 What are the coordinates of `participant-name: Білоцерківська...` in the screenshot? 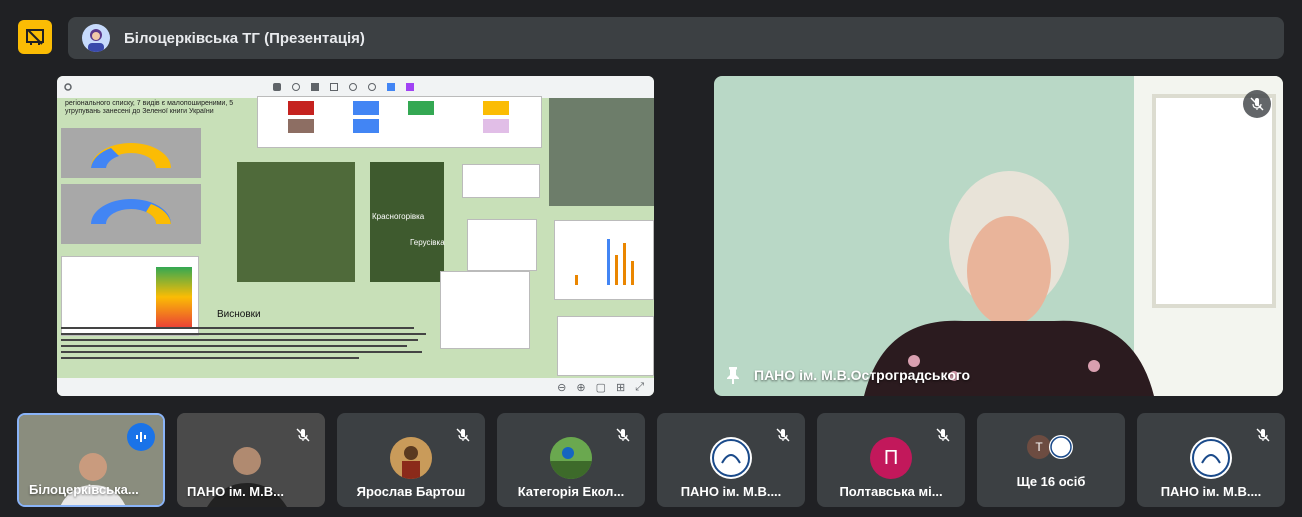 It's located at (84, 489).